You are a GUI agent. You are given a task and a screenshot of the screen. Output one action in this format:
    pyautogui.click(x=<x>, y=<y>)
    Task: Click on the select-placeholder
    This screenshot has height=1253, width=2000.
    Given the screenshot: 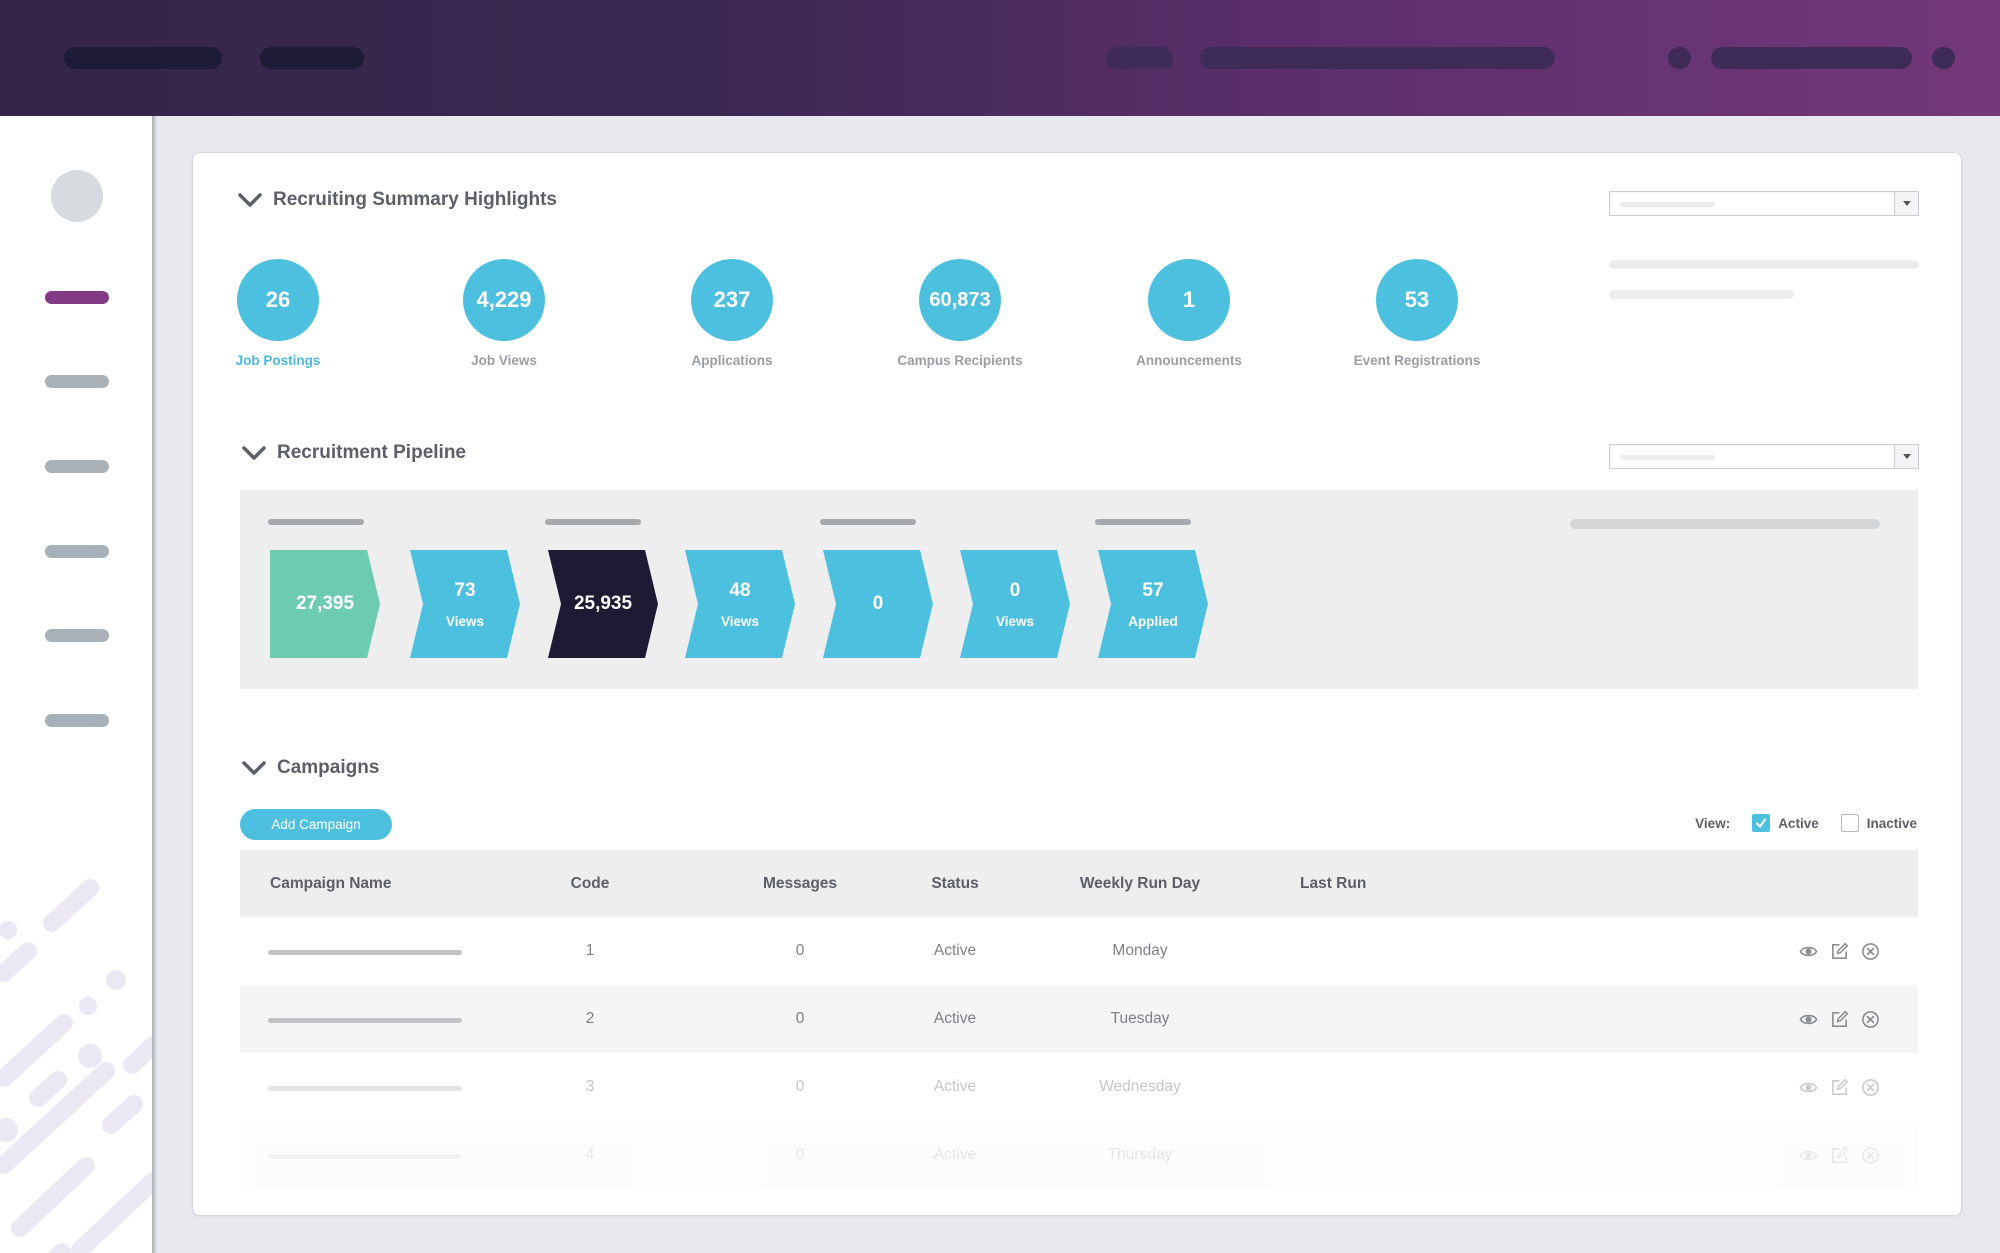 What is the action you would take?
    pyautogui.click(x=1667, y=204)
    